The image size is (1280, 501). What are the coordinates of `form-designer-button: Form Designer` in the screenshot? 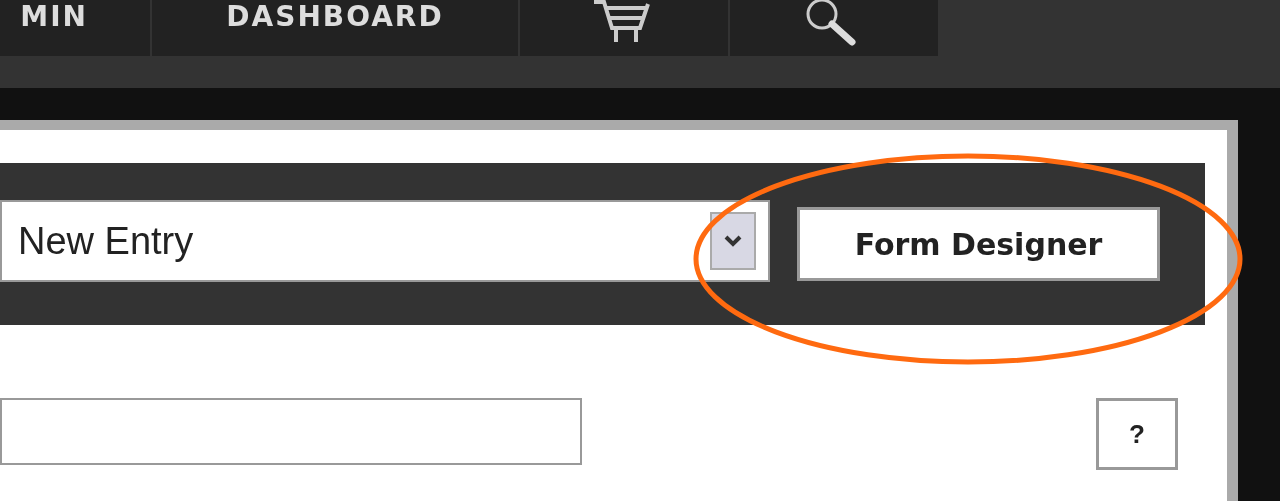 It's located at (978, 244).